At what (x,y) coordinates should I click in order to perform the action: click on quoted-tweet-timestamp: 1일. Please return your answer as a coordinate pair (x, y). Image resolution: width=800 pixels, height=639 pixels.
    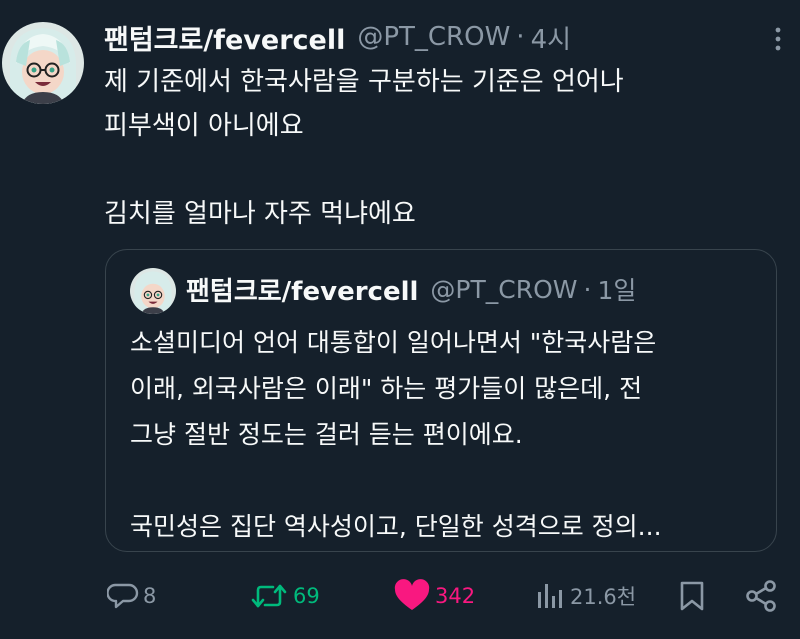
    Looking at the image, I should click on (616, 289).